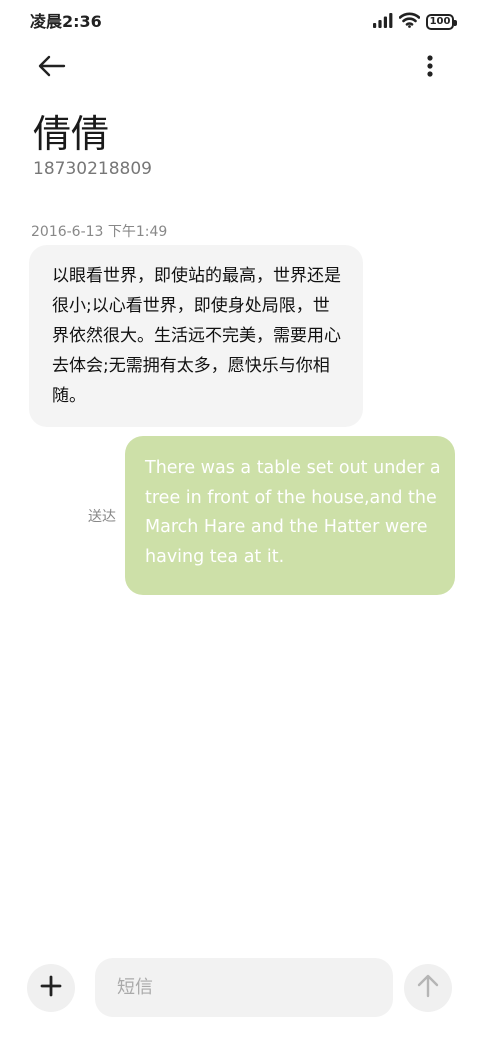  I want to click on arrow-left-icon, so click(52, 68).